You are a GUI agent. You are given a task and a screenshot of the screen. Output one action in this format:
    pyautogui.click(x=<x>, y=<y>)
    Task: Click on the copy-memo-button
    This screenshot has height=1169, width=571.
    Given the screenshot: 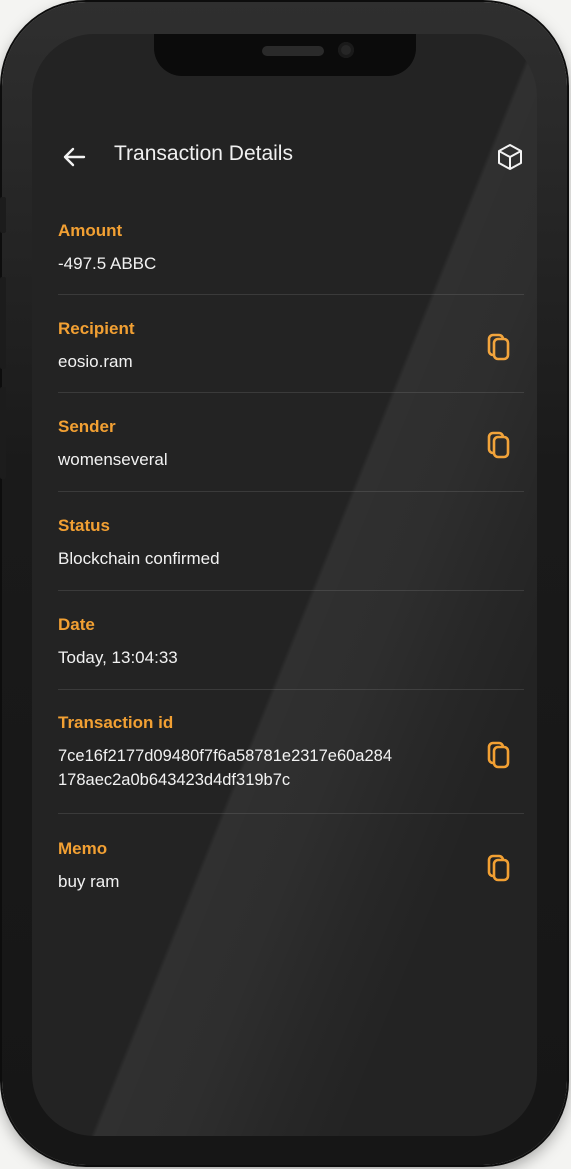 What is the action you would take?
    pyautogui.click(x=499, y=868)
    